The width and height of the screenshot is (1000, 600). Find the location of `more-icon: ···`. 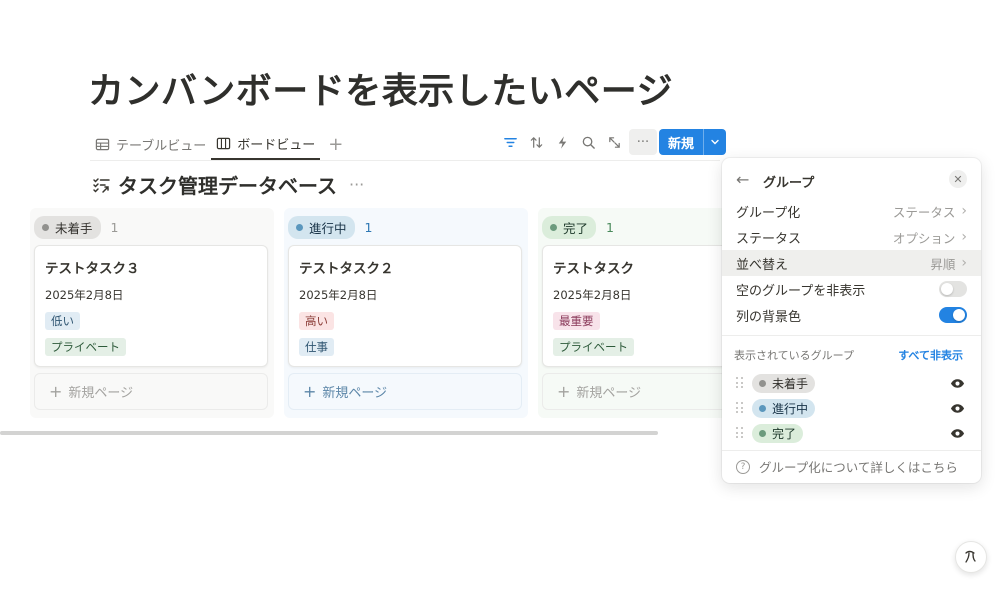

more-icon: ··· is located at coordinates (643, 142).